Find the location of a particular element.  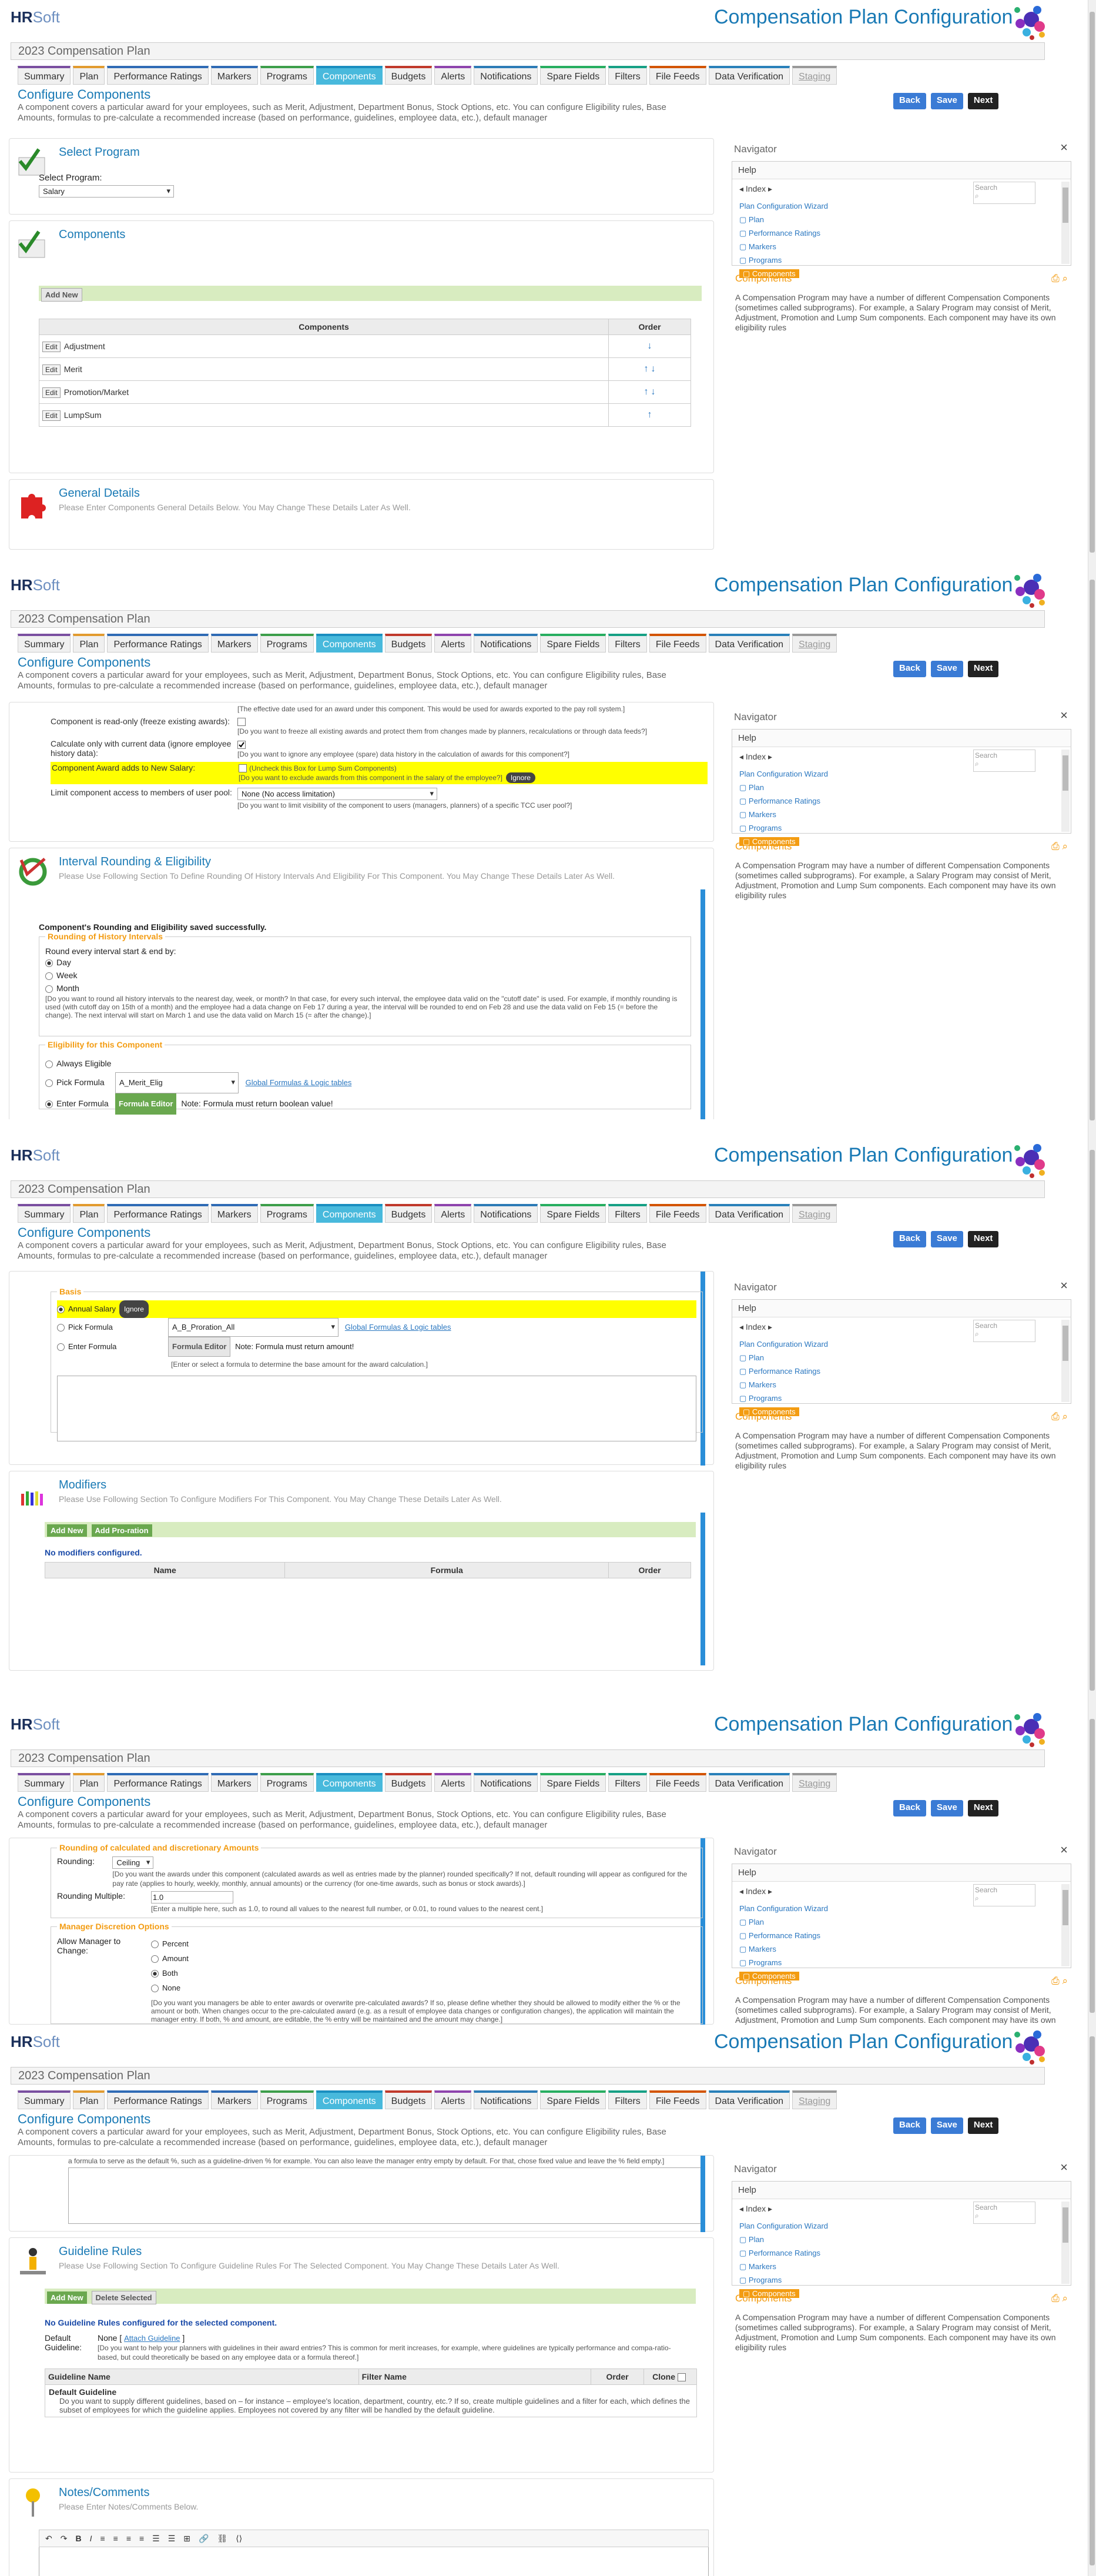

source-code-icon: ⟨⟩ is located at coordinates (239, 2539).